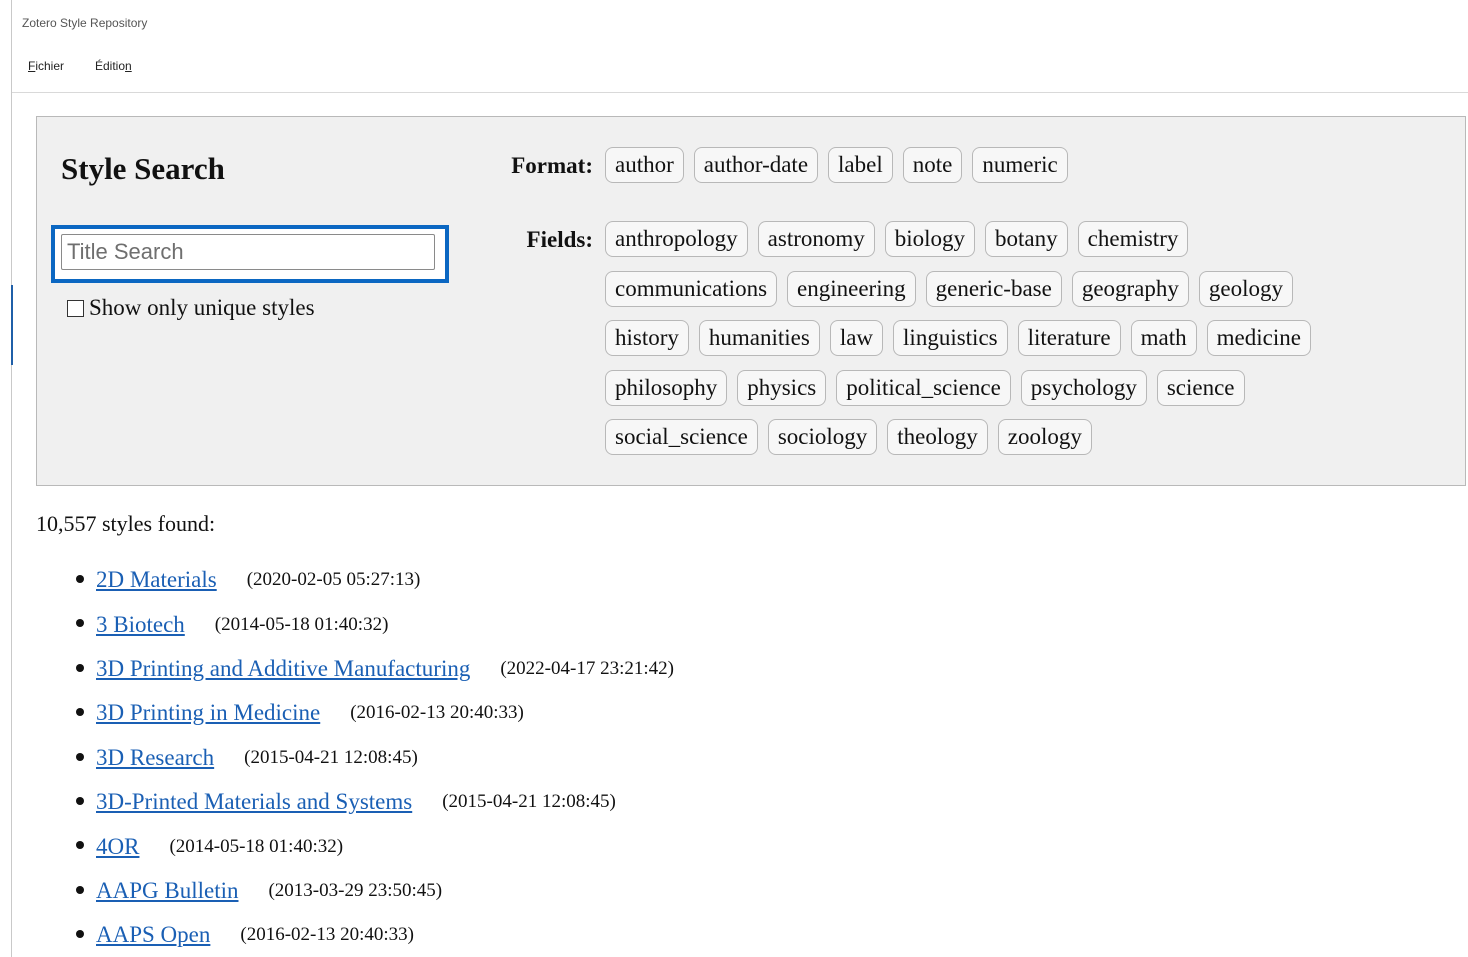 The height and width of the screenshot is (957, 1468). Describe the element at coordinates (155, 758) in the screenshot. I see `style-title-link: 3D Research` at that location.